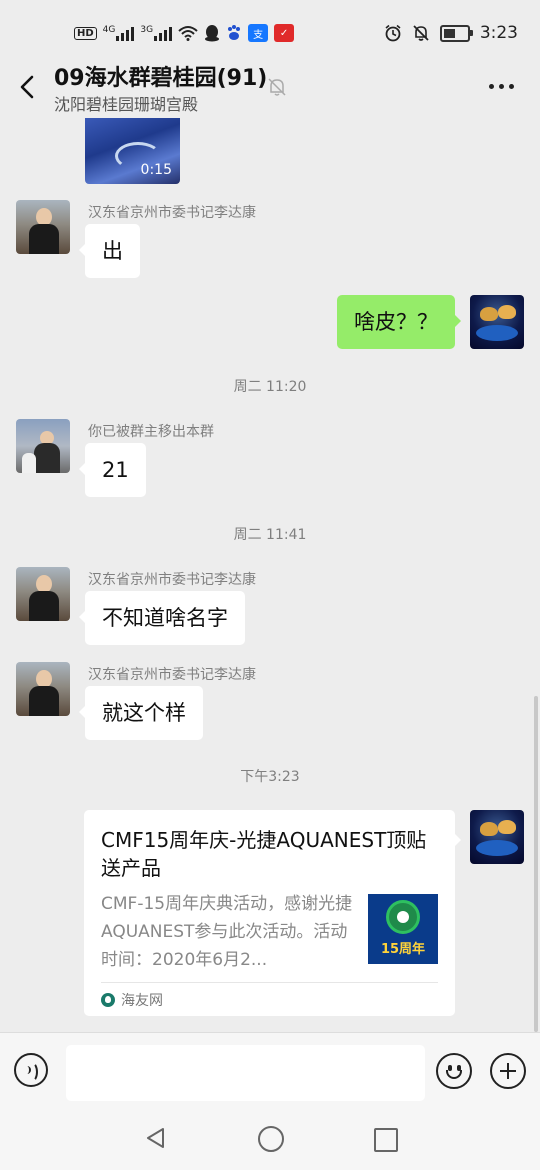 This screenshot has width=540, height=1170. I want to click on status-left-icons: HD 4G 3G 支 ✓, so click(184, 33).